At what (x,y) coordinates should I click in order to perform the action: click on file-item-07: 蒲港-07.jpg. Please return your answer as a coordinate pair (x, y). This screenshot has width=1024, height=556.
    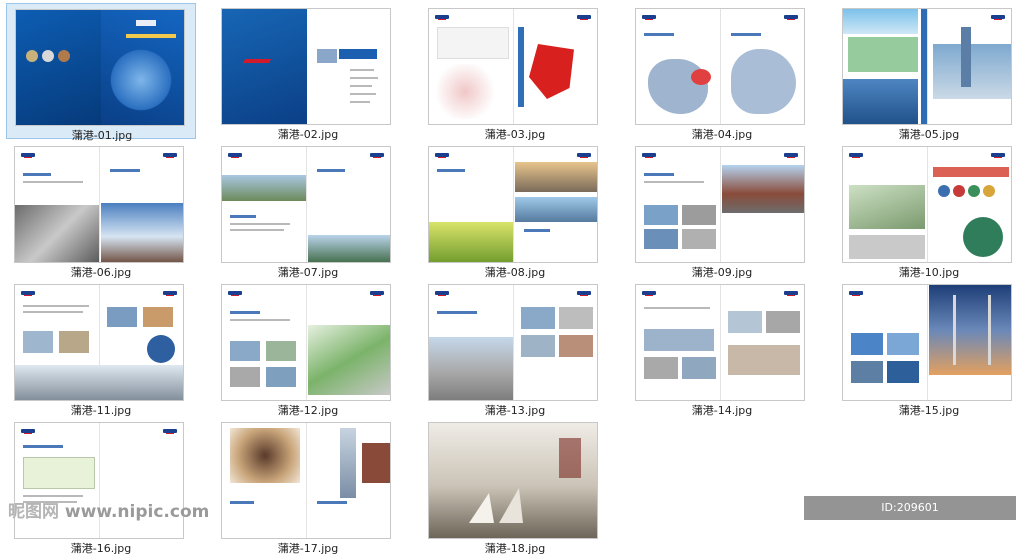
    Looking at the image, I should click on (308, 210).